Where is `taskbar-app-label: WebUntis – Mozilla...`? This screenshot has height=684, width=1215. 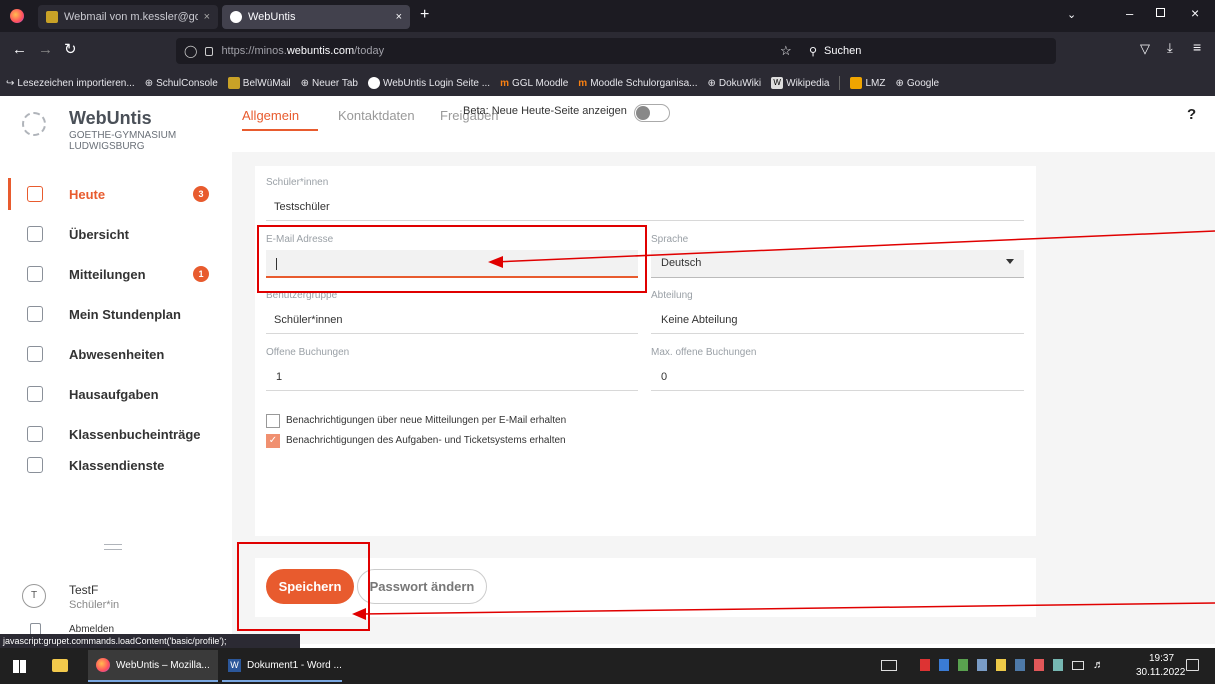
taskbar-app-label: WebUntis – Mozilla... is located at coordinates (163, 665).